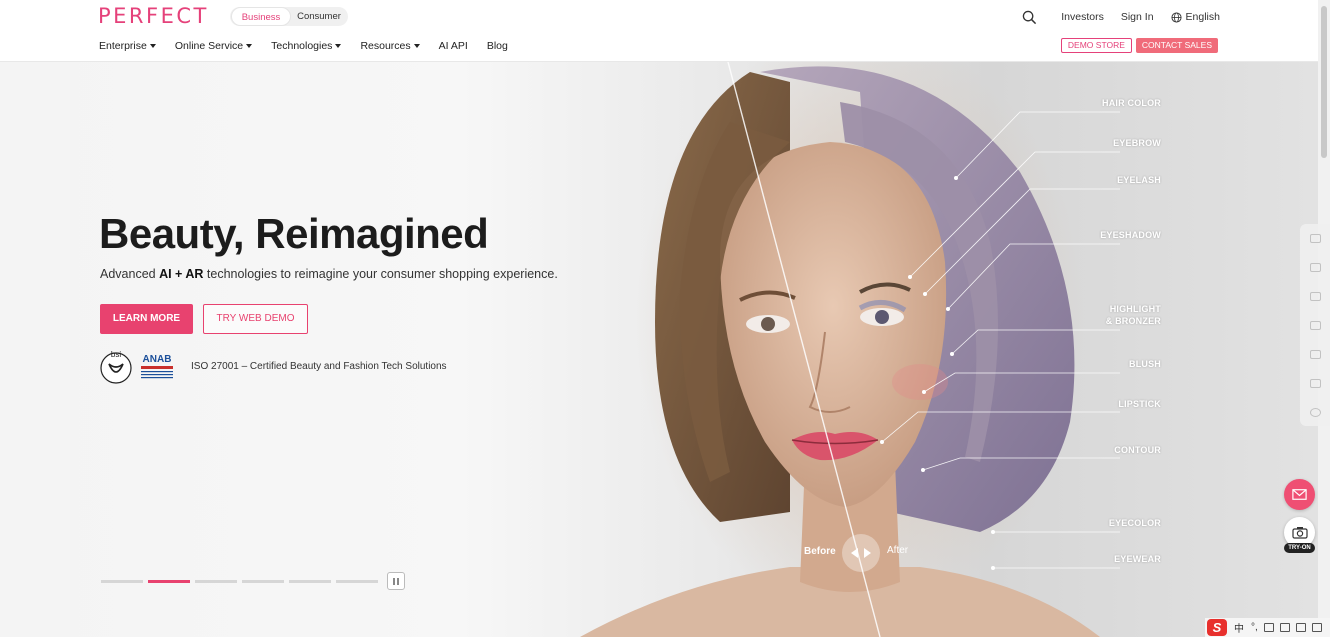  I want to click on header-utility-links: Investors Sign In English, so click(1121, 17).